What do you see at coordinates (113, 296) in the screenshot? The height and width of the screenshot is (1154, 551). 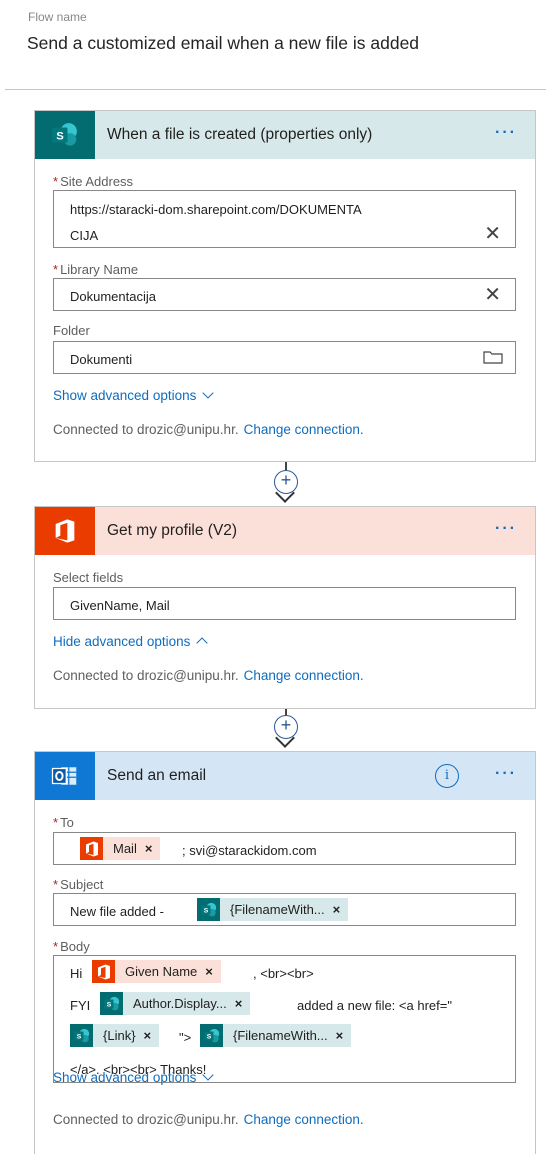 I see `library-name-value: Dokumentacija` at bounding box center [113, 296].